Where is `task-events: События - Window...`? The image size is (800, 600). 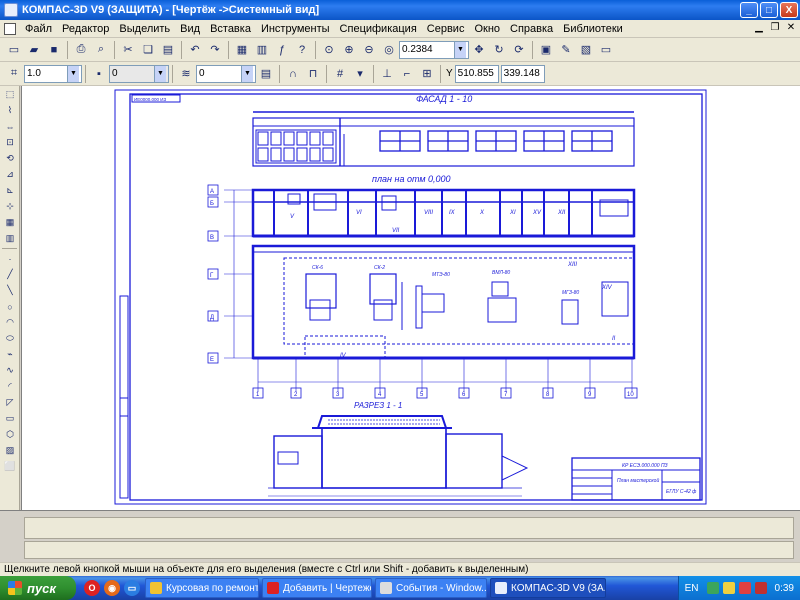 task-events: События - Window... is located at coordinates (431, 588).